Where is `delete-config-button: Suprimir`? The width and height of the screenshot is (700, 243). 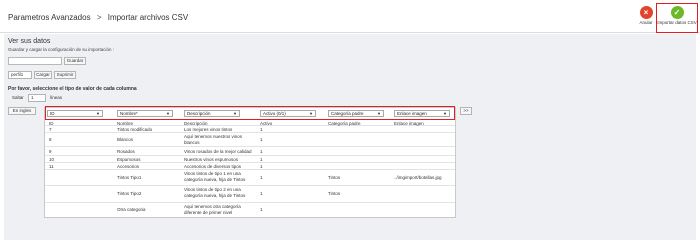 delete-config-button: Suprimir is located at coordinates (65, 75).